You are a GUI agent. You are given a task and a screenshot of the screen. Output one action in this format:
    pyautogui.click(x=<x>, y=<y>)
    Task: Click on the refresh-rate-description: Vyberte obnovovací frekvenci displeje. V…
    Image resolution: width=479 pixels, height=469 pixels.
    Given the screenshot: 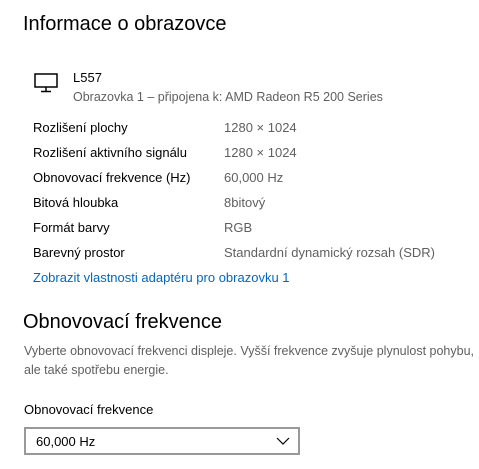 What is the action you would take?
    pyautogui.click(x=249, y=360)
    